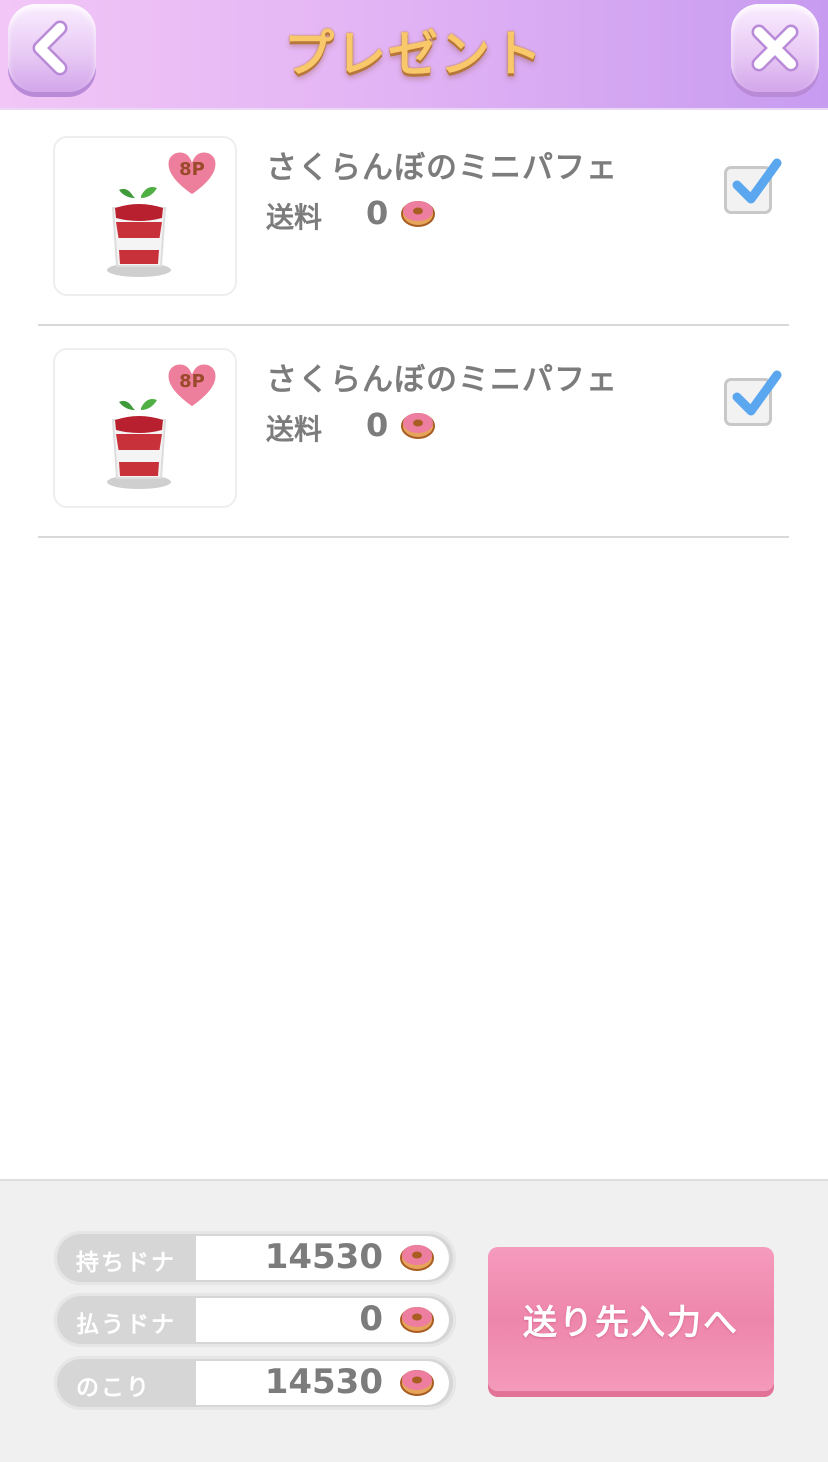 The height and width of the screenshot is (1462, 828). I want to click on page-title: プレゼント, so click(414, 54).